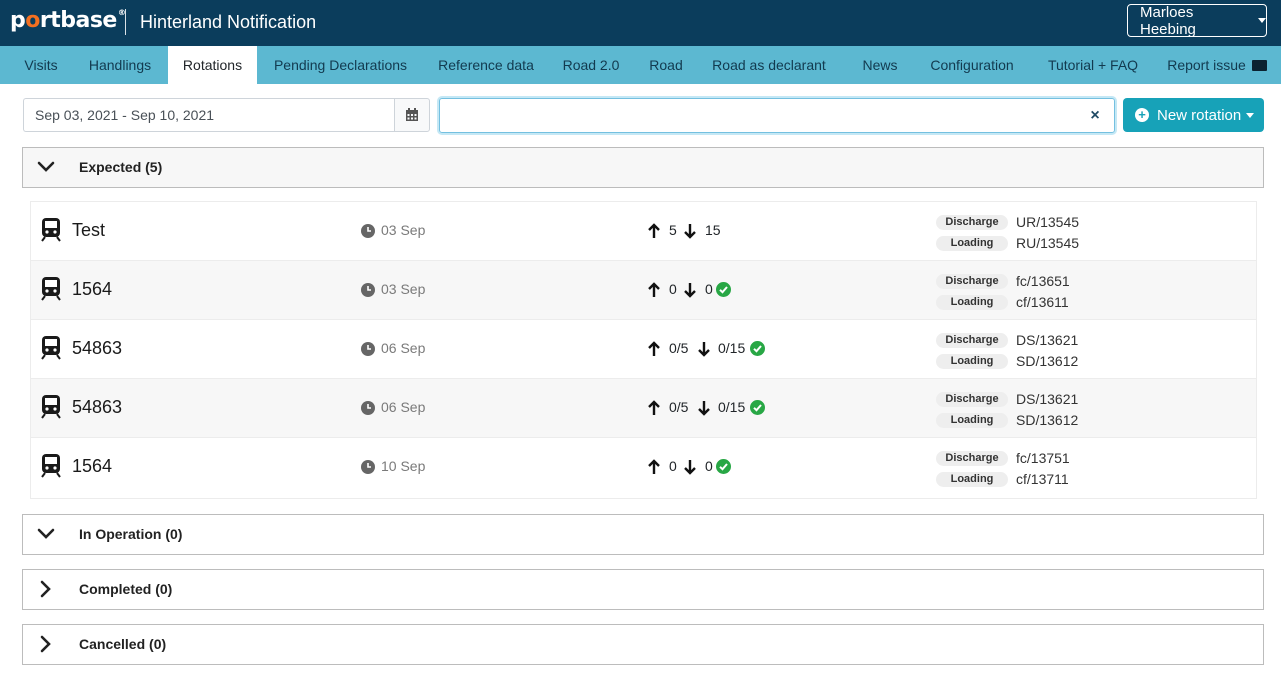 The image size is (1281, 692). Describe the element at coordinates (209, 115) in the screenshot. I see `date-range-input: Sep 03, 2021 - Sep 10, 2021` at that location.